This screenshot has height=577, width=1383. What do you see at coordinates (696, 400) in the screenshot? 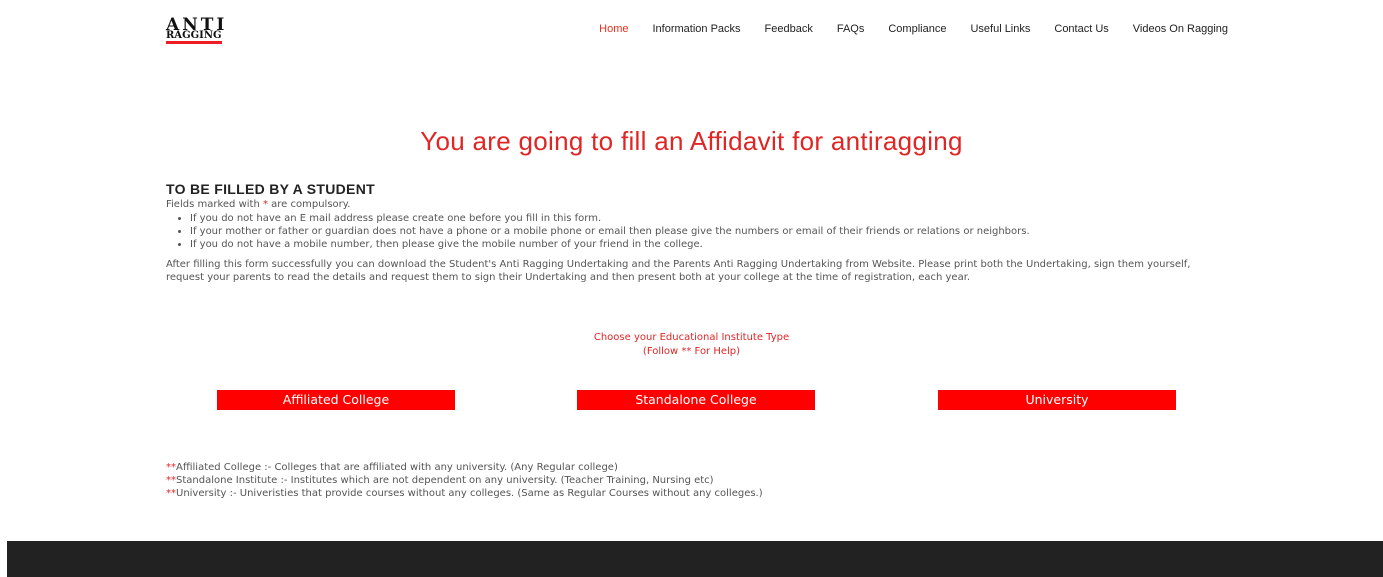
I see `standalone-college-button: Standalone College` at bounding box center [696, 400].